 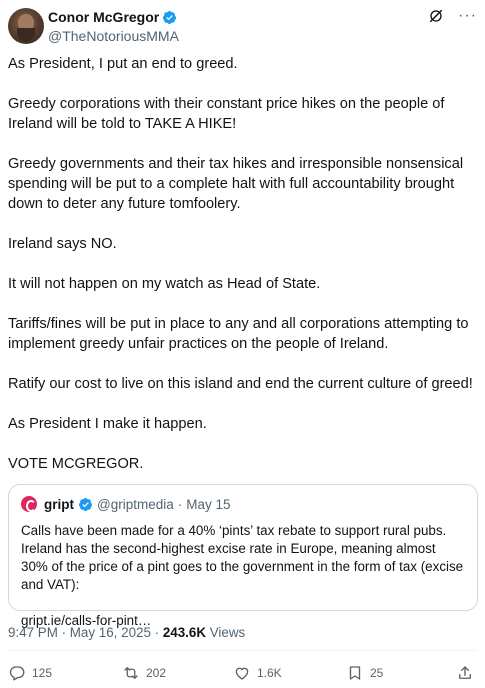 What do you see at coordinates (135, 504) in the screenshot?
I see `quoted-author-handle: @griptmedia` at bounding box center [135, 504].